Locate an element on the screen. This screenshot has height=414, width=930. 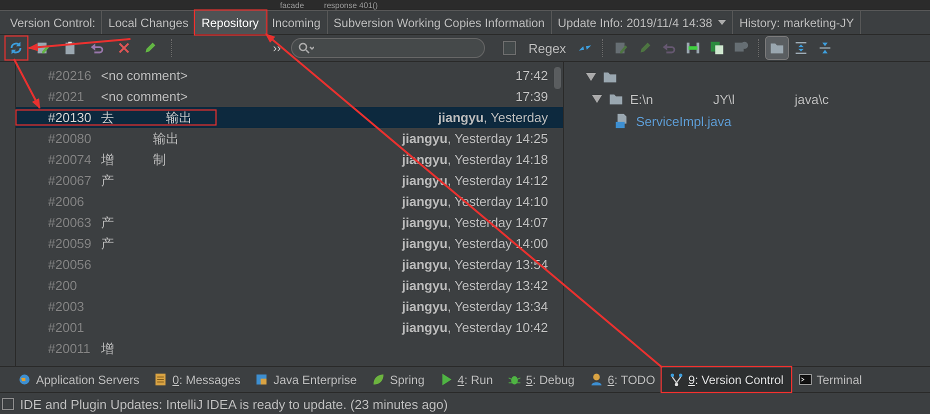
commit-time: , Yesterday 13:42 is located at coordinates (498, 285).